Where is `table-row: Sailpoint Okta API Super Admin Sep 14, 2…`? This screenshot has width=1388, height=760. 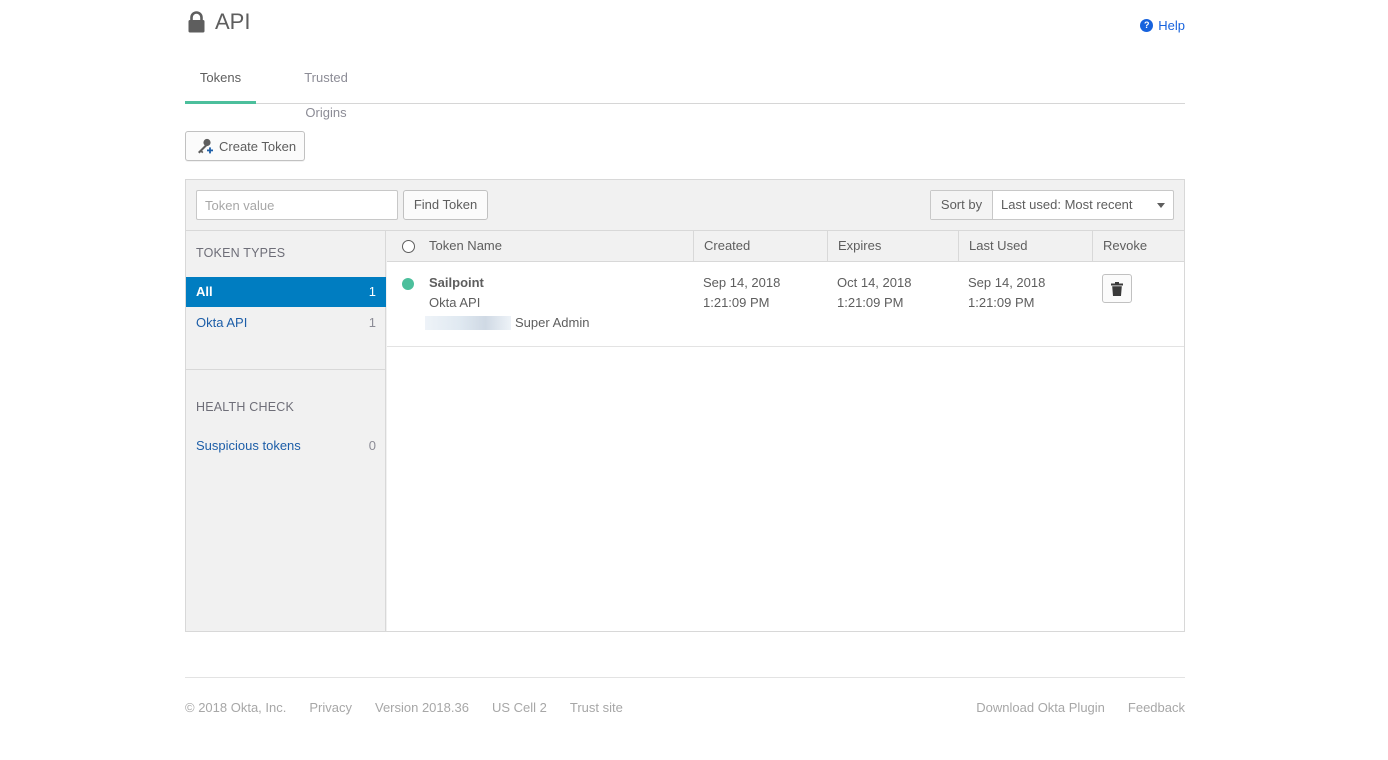
table-row: Sailpoint Okta API Super Admin Sep 14, 2… is located at coordinates (785, 304).